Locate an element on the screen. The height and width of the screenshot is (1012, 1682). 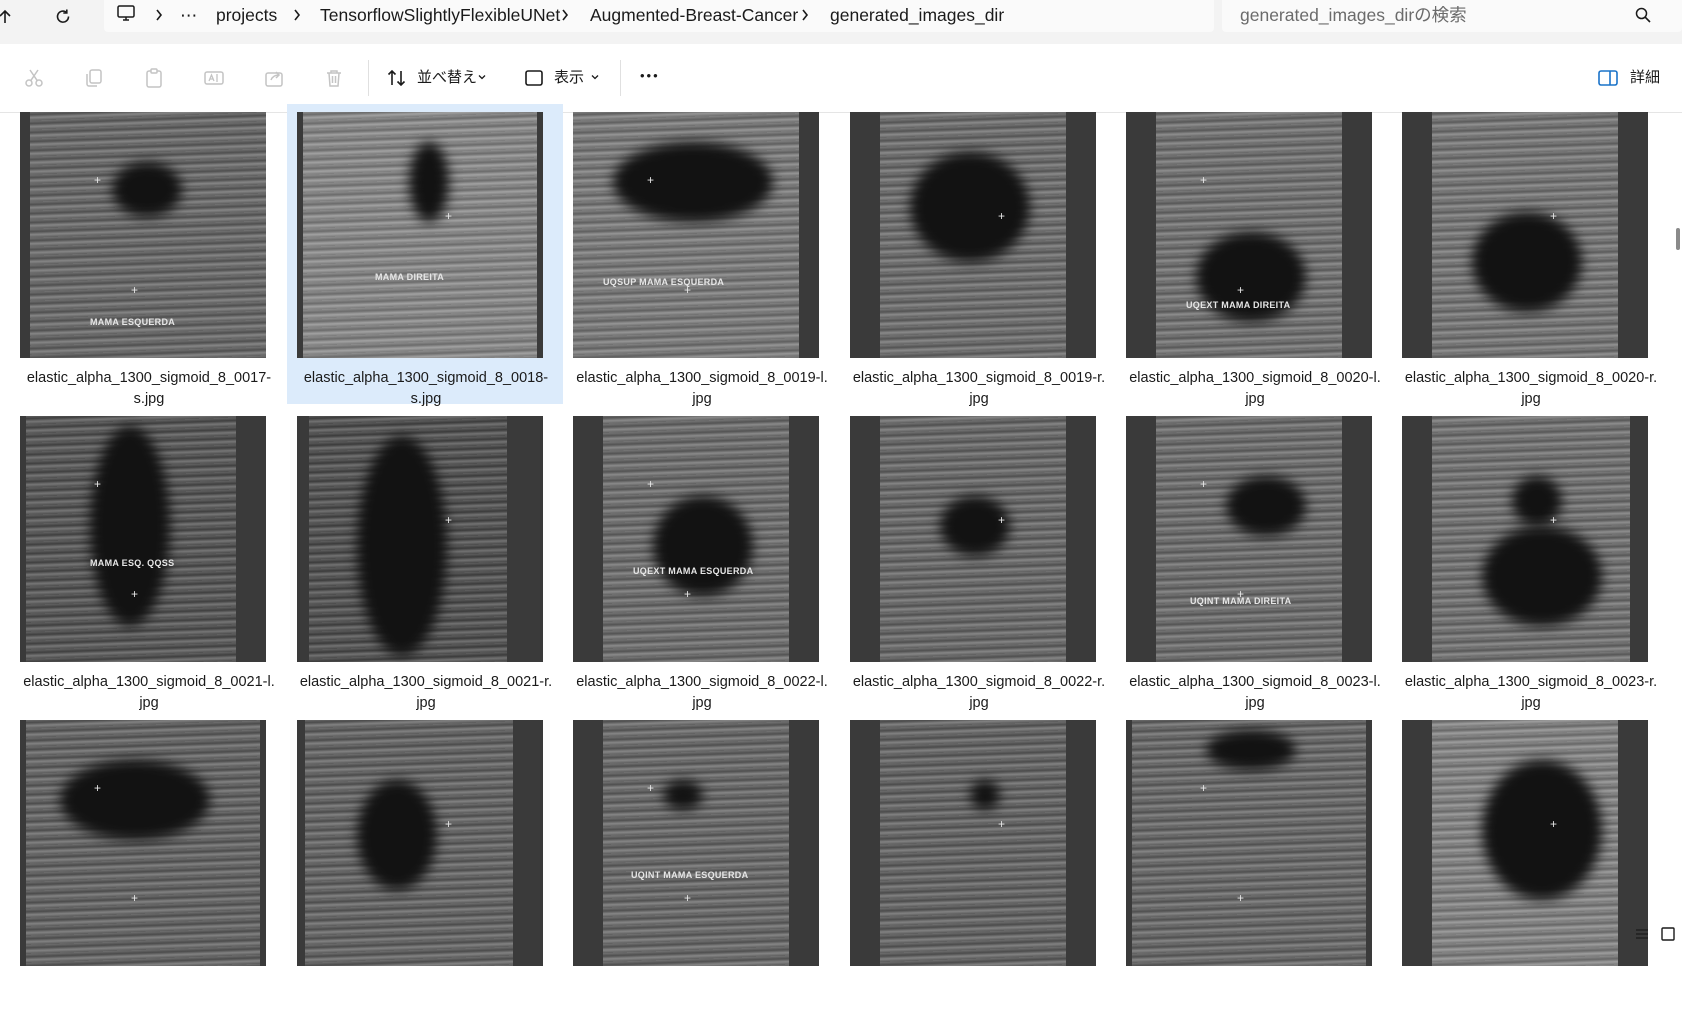
thumbnail-label: UQSUP MAMA ESQUERDA is located at coordinates (664, 282).